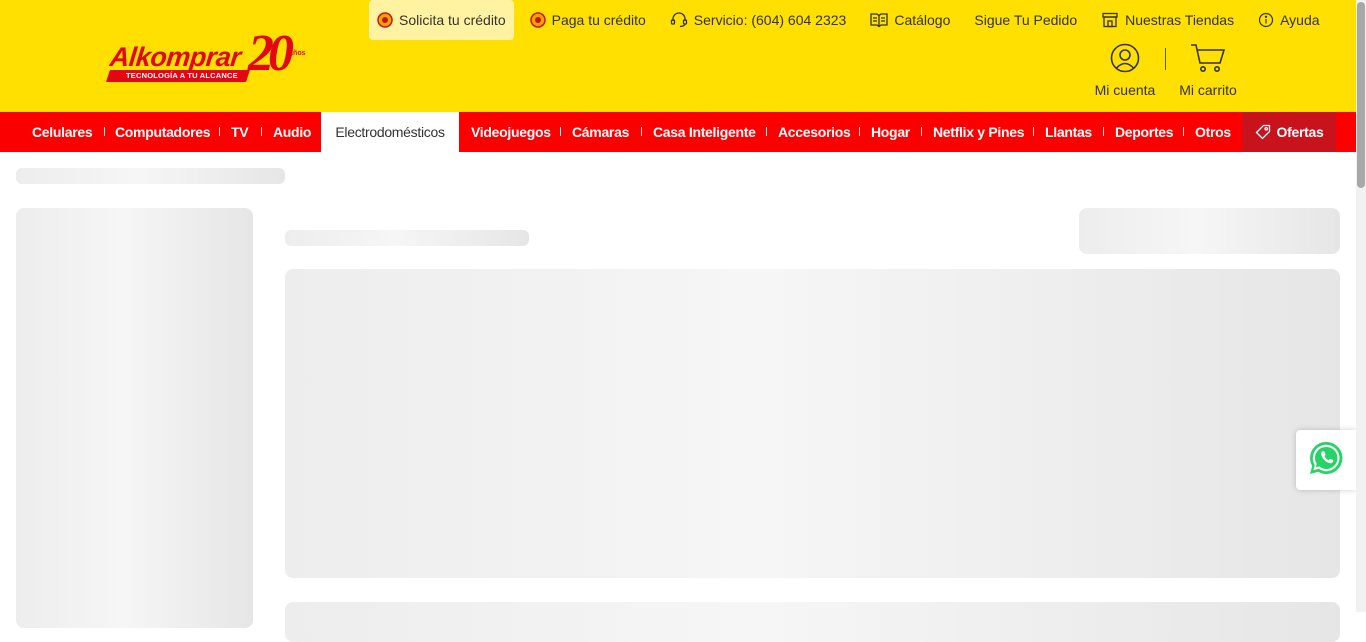  I want to click on stores-label: Nuestras Tiendas, so click(1180, 20).